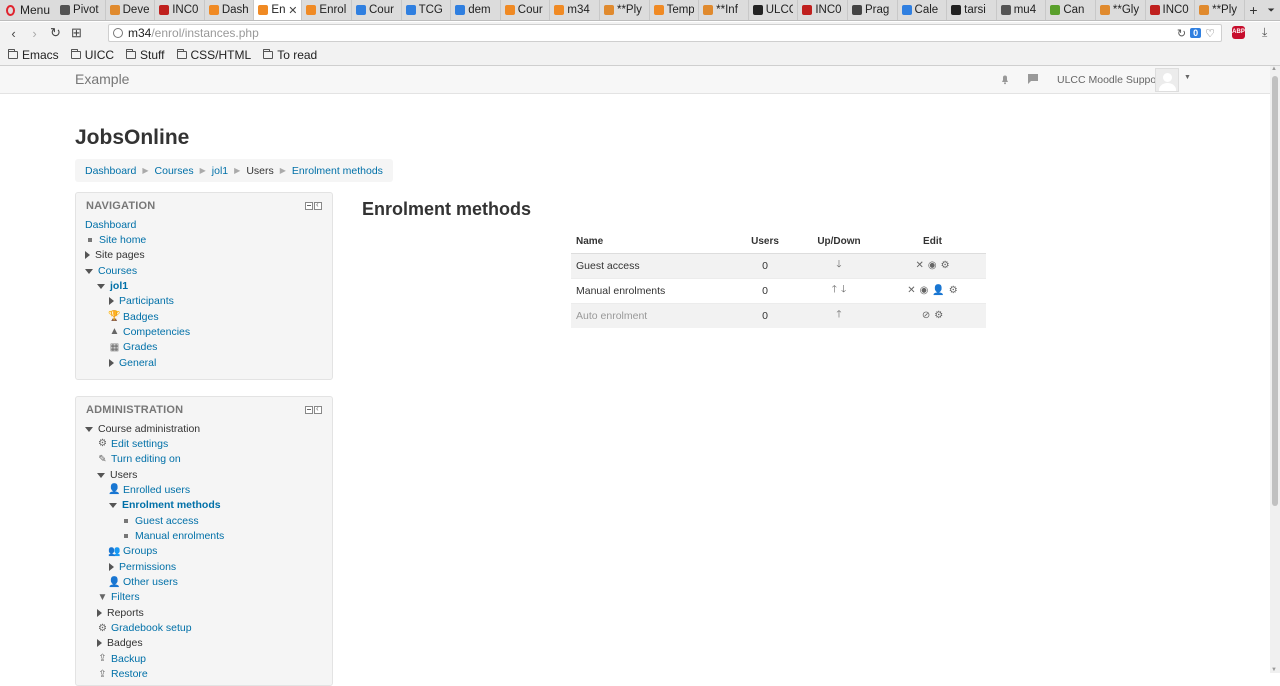 Image resolution: width=1280 pixels, height=686 pixels. What do you see at coordinates (337, 171) in the screenshot?
I see `breadcrumb-item: Enrolment methods` at bounding box center [337, 171].